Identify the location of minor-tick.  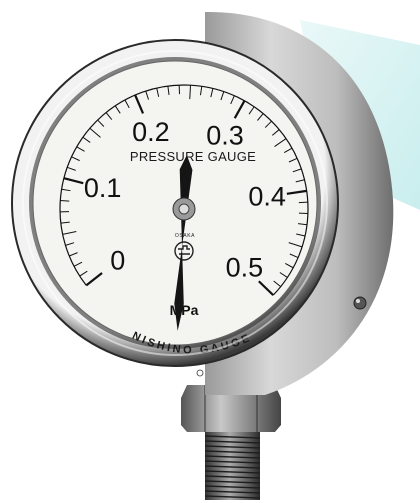
(65, 201).